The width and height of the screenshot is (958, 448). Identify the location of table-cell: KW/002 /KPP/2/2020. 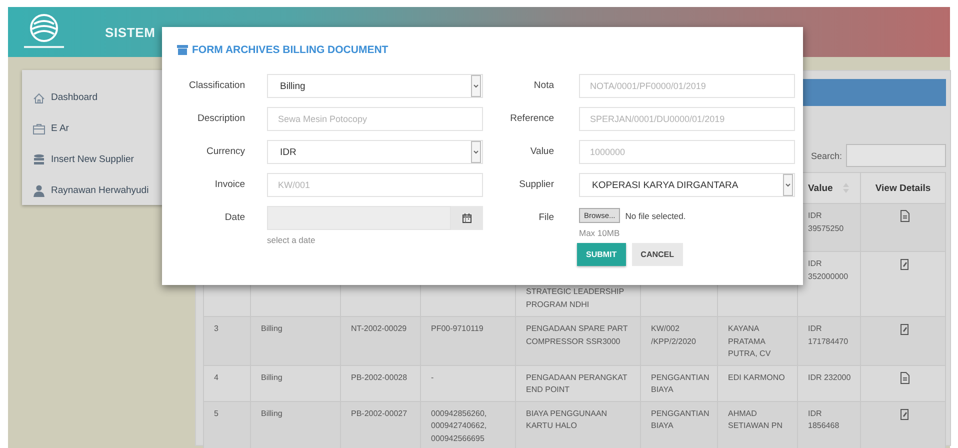
(673, 335).